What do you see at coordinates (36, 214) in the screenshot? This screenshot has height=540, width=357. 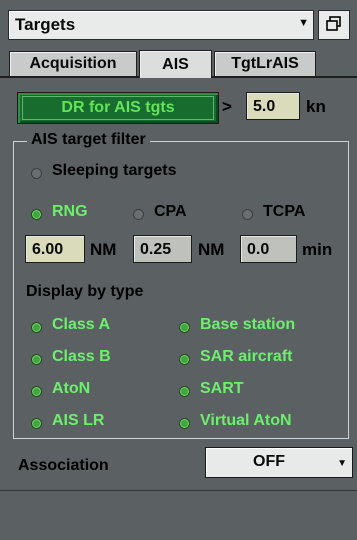 I see `rng-radio` at bounding box center [36, 214].